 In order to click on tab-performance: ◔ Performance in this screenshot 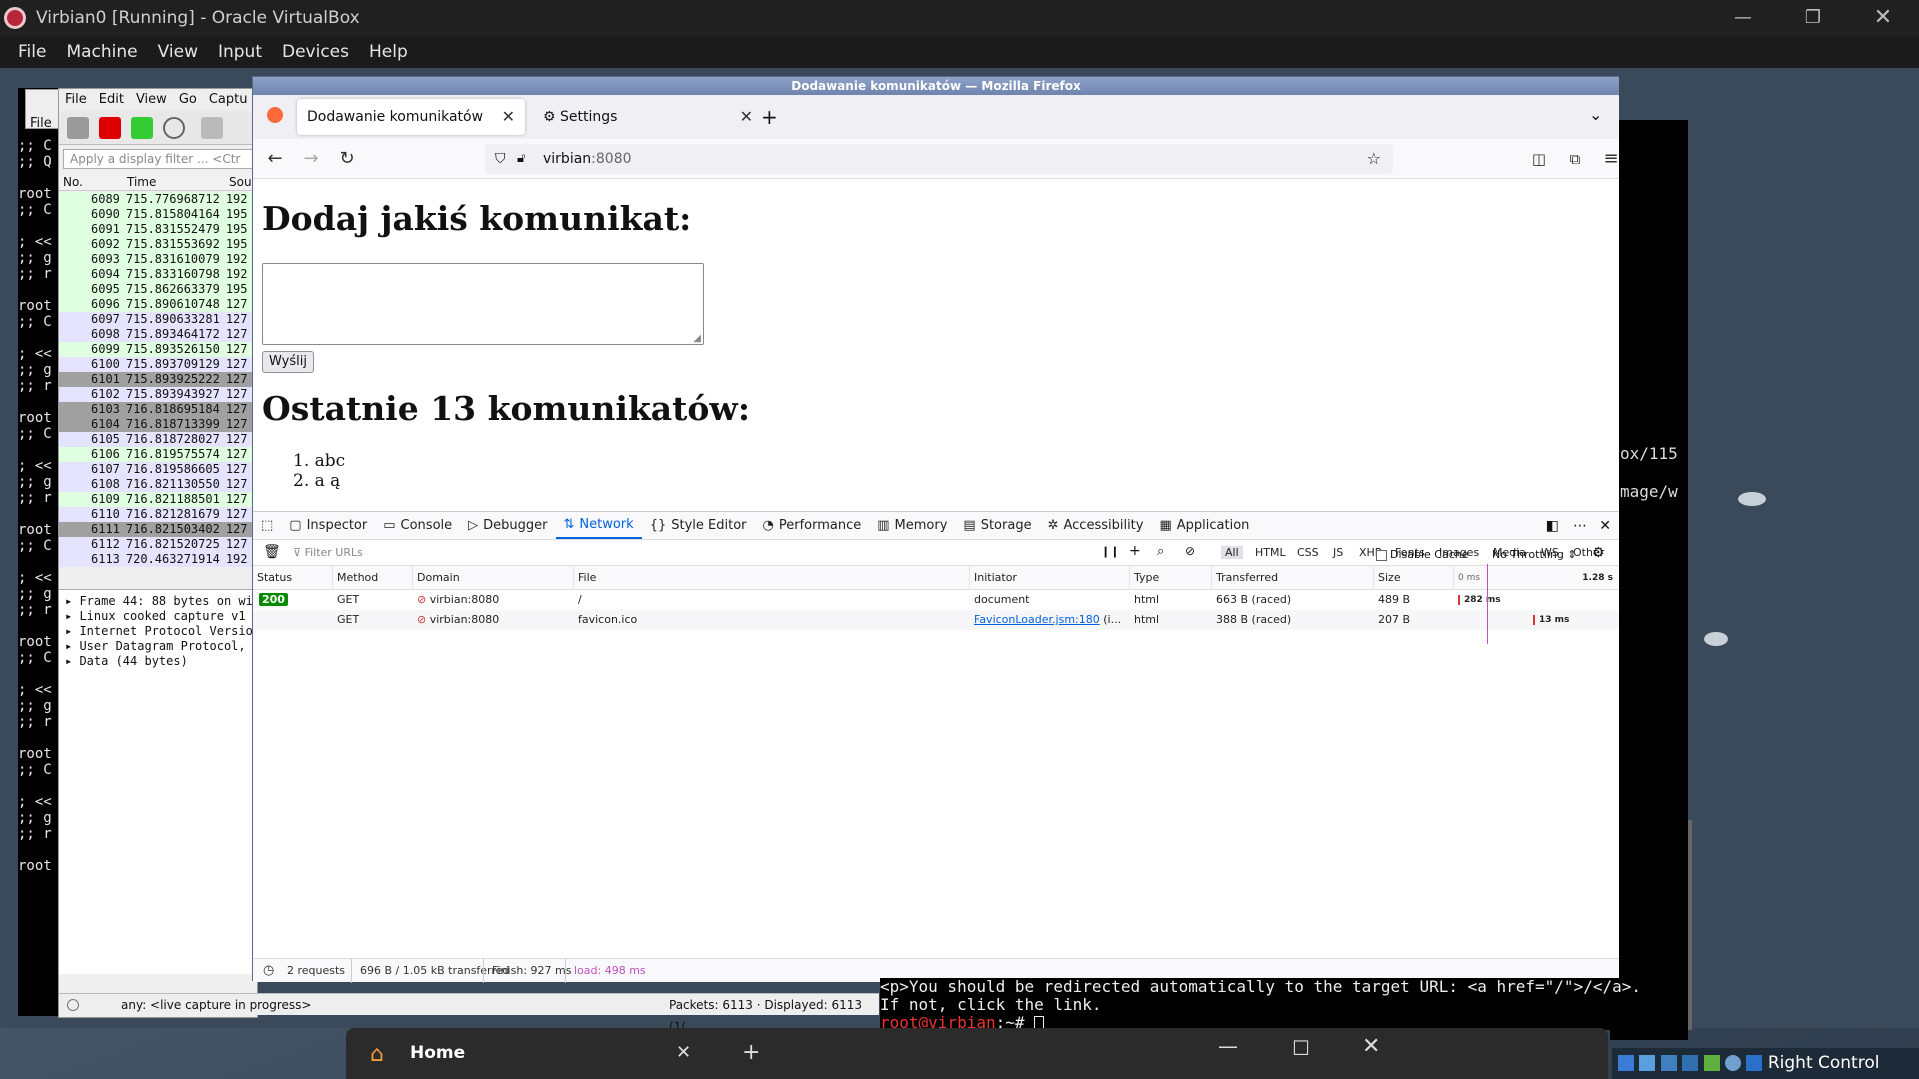, I will do `click(812, 525)`.